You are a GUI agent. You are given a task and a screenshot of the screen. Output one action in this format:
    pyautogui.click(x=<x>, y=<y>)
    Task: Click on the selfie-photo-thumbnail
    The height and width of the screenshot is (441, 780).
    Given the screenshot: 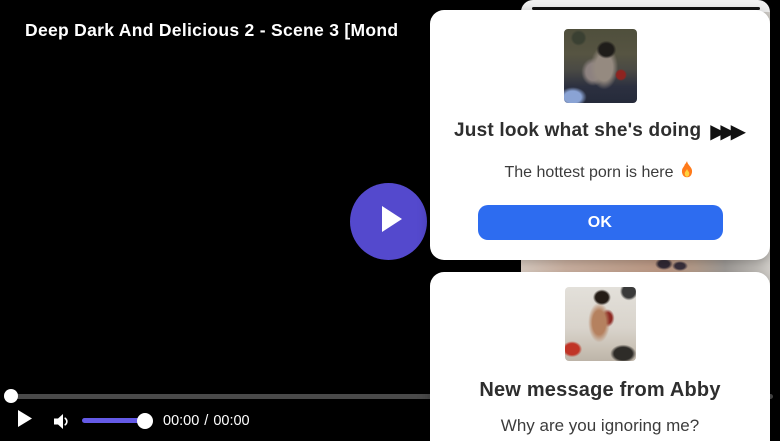 What is the action you would take?
    pyautogui.click(x=600, y=324)
    